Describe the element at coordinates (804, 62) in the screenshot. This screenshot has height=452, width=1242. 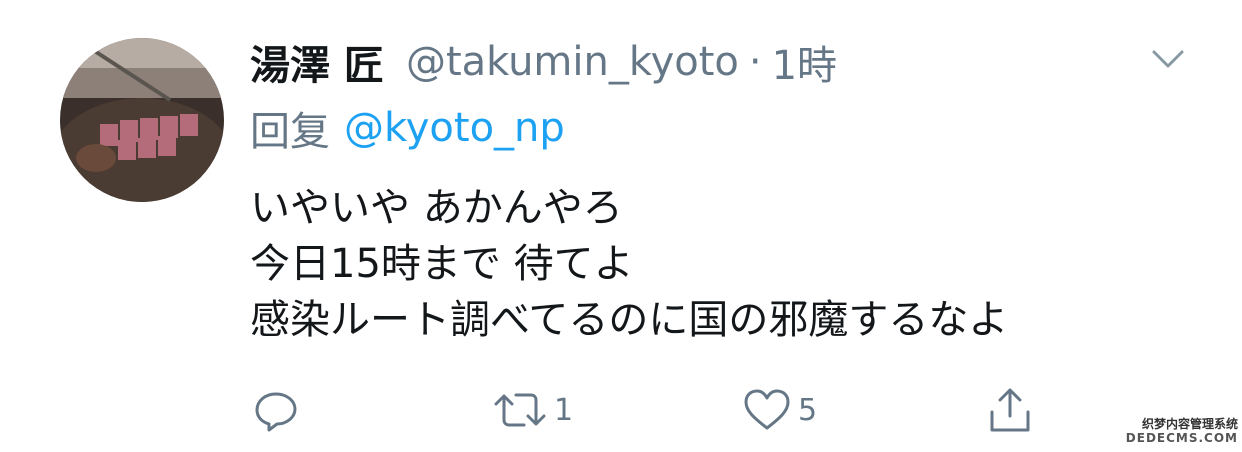
I see `timestamp: 1時` at that location.